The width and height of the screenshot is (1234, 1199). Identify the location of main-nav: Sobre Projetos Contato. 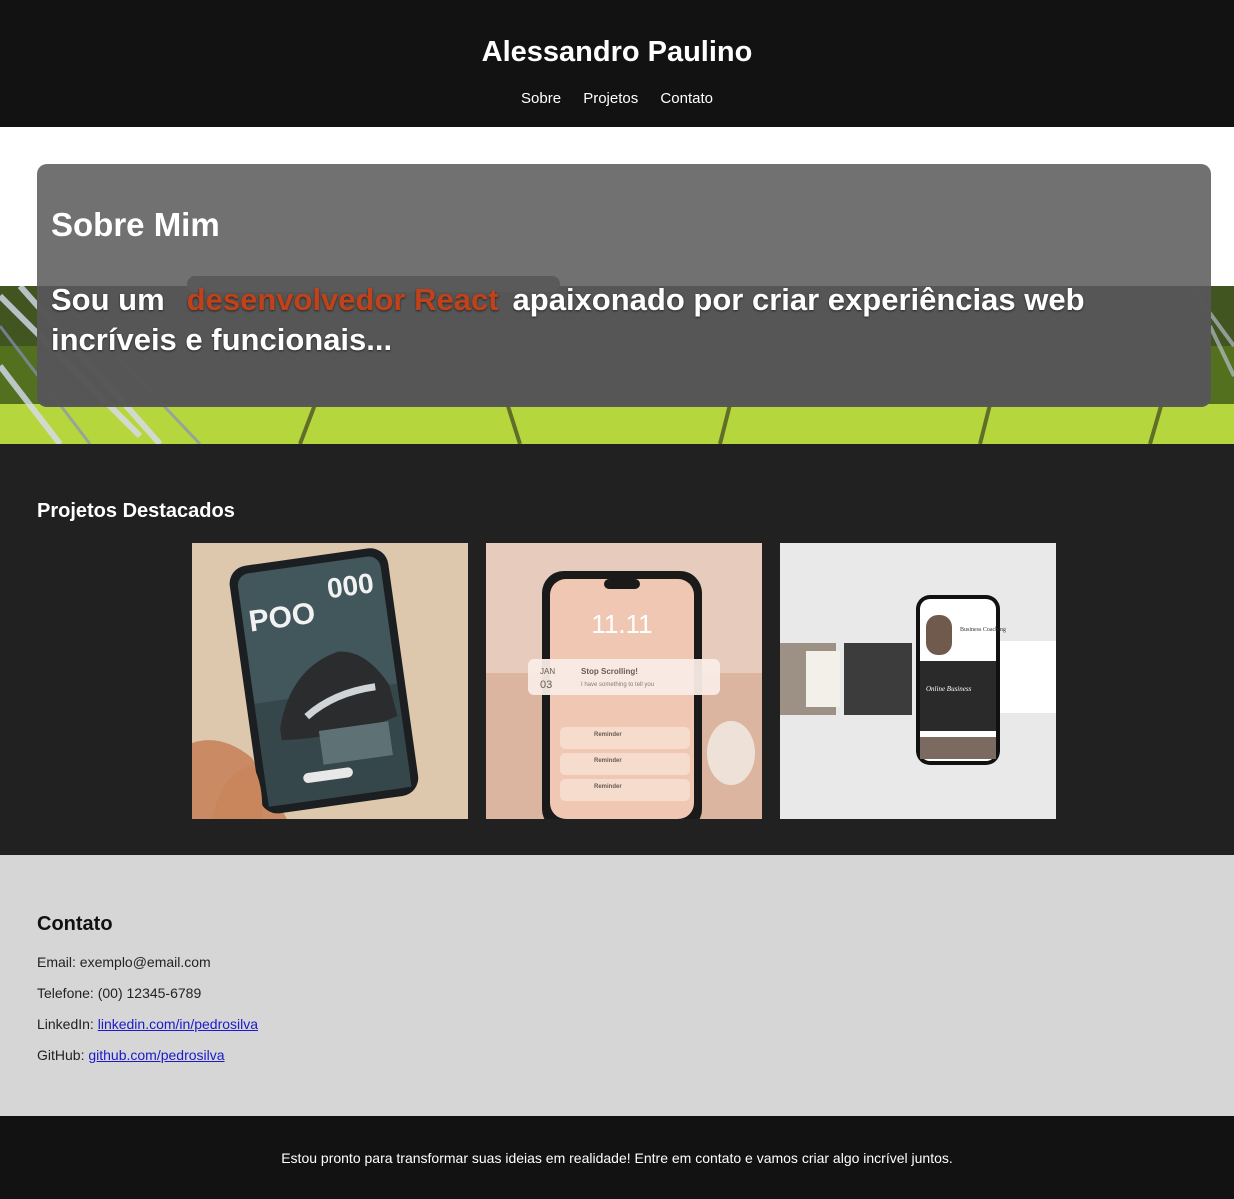
(617, 98).